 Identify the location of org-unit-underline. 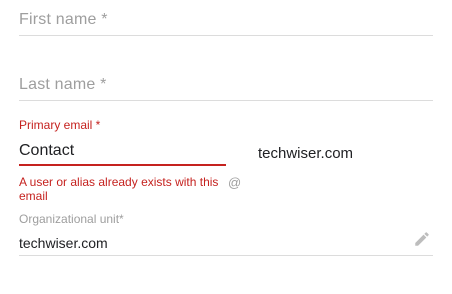
(226, 255).